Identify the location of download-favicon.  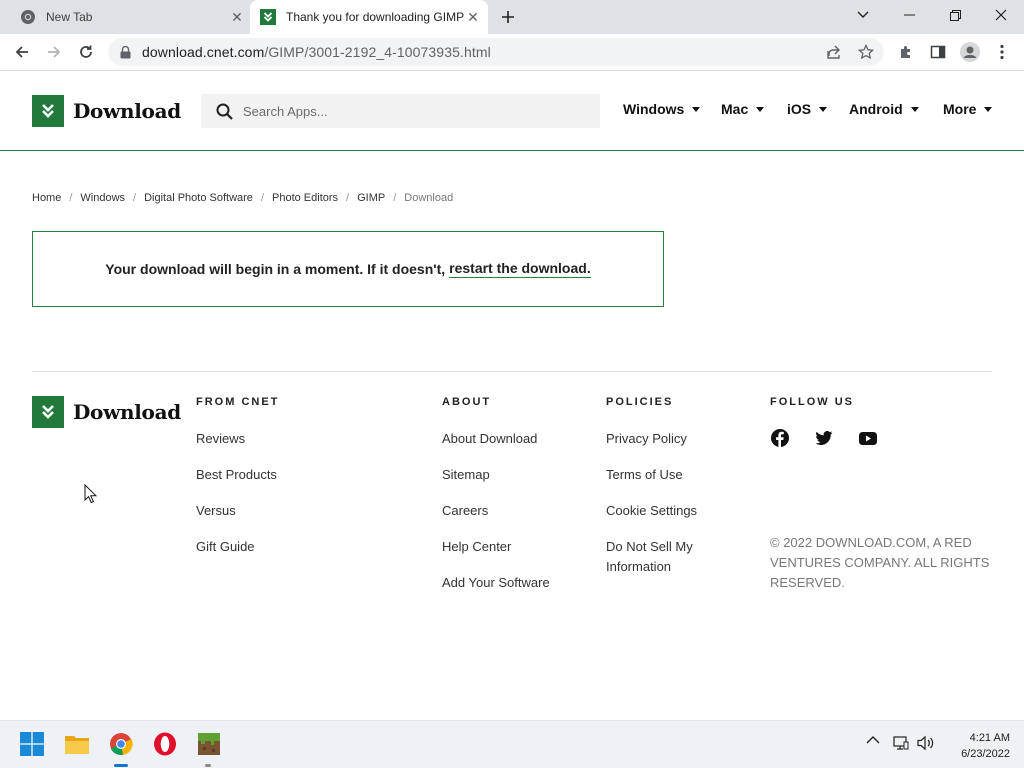
(268, 17).